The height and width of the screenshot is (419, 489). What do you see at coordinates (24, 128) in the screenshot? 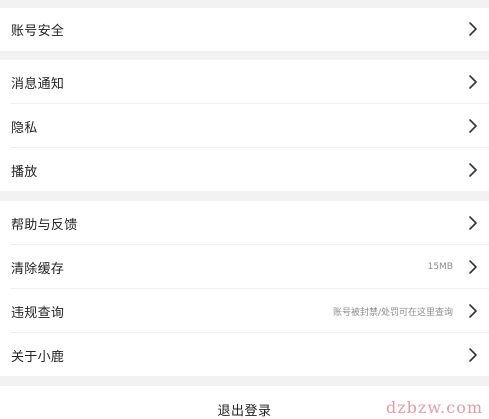
I see `privacy-label: 隐私` at bounding box center [24, 128].